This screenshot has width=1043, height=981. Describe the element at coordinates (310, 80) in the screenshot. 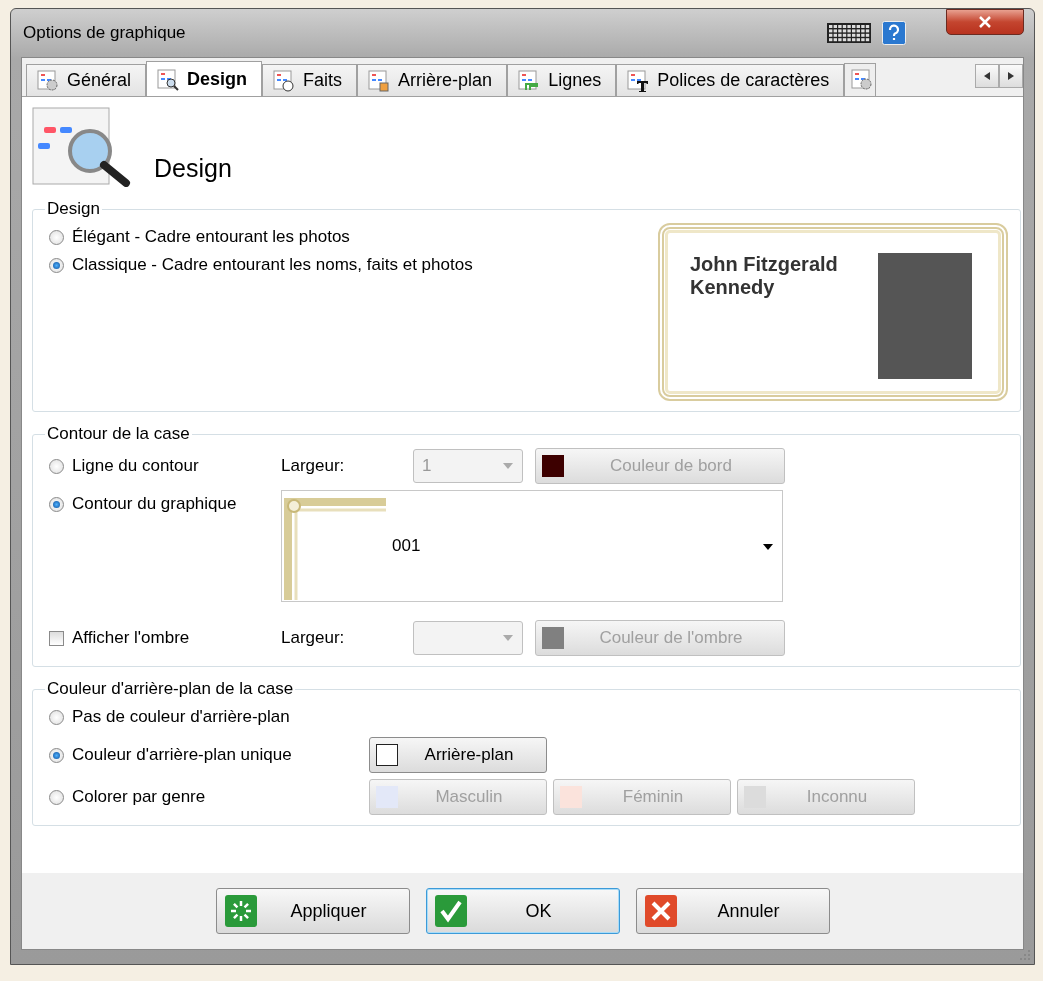

I see `tab: Faits` at that location.